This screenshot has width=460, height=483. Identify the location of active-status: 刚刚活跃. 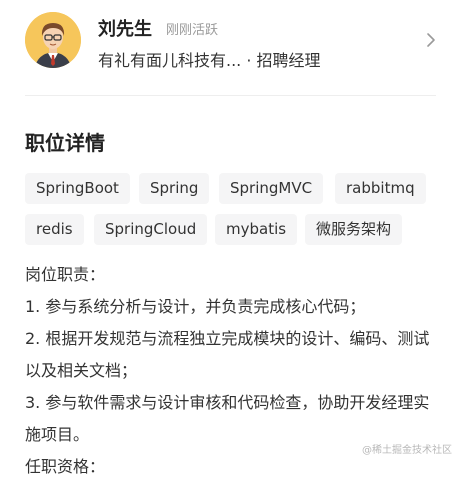
(192, 30).